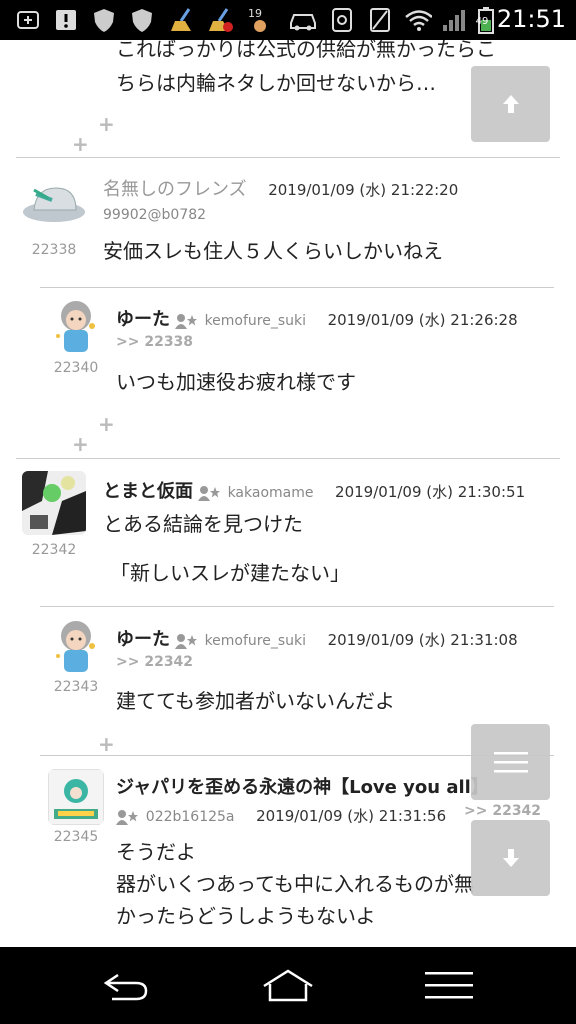  I want to click on post-date: 2019/01/09 (水) 21:31:56, so click(351, 816).